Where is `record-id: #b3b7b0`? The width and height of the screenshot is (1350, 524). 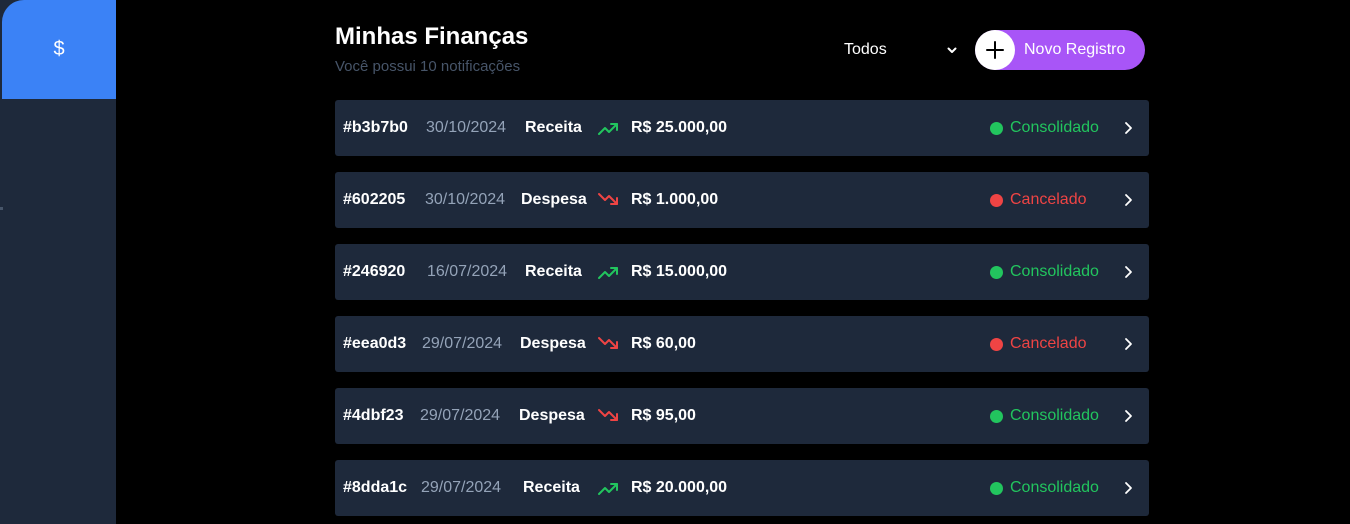 record-id: #b3b7b0 is located at coordinates (375, 127).